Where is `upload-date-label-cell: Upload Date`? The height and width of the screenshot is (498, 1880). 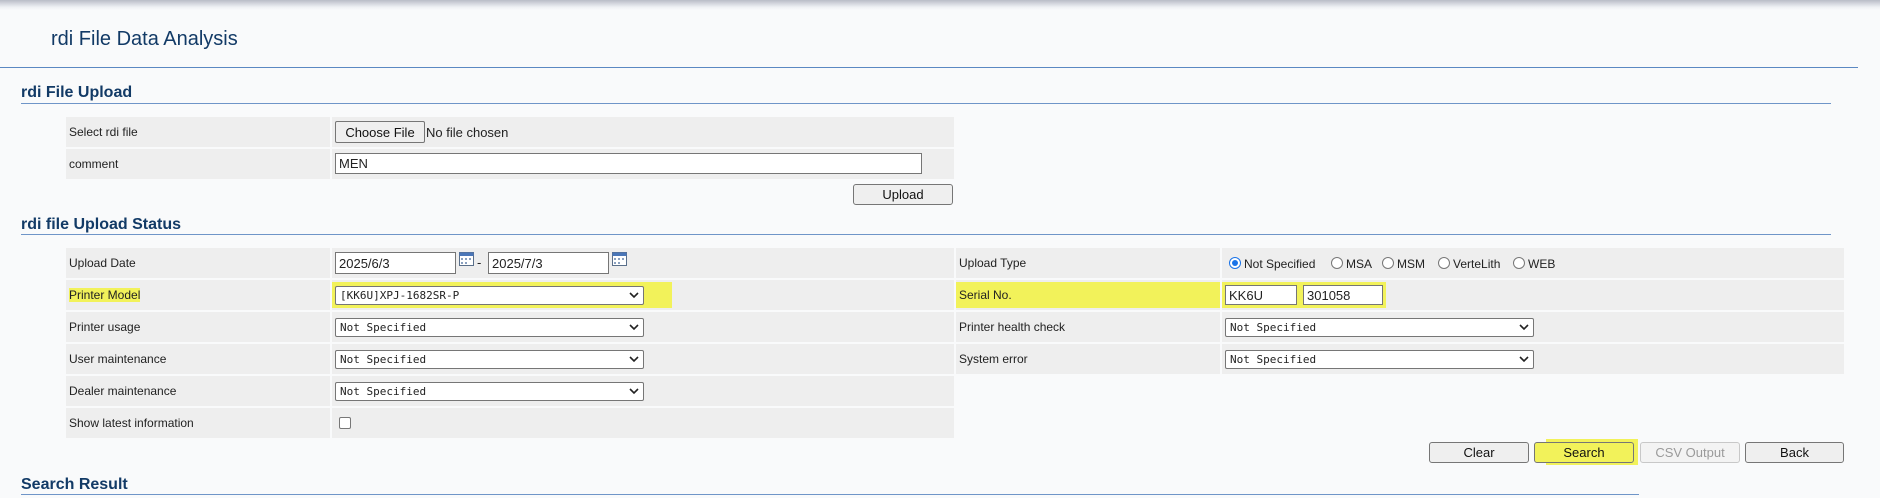
upload-date-label-cell: Upload Date is located at coordinates (198, 263).